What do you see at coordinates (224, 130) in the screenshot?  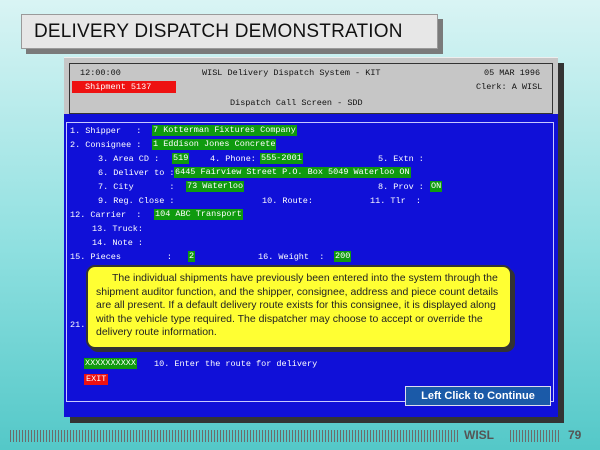 I see `shipper-field: 7 Kotterman Fixtures Company` at bounding box center [224, 130].